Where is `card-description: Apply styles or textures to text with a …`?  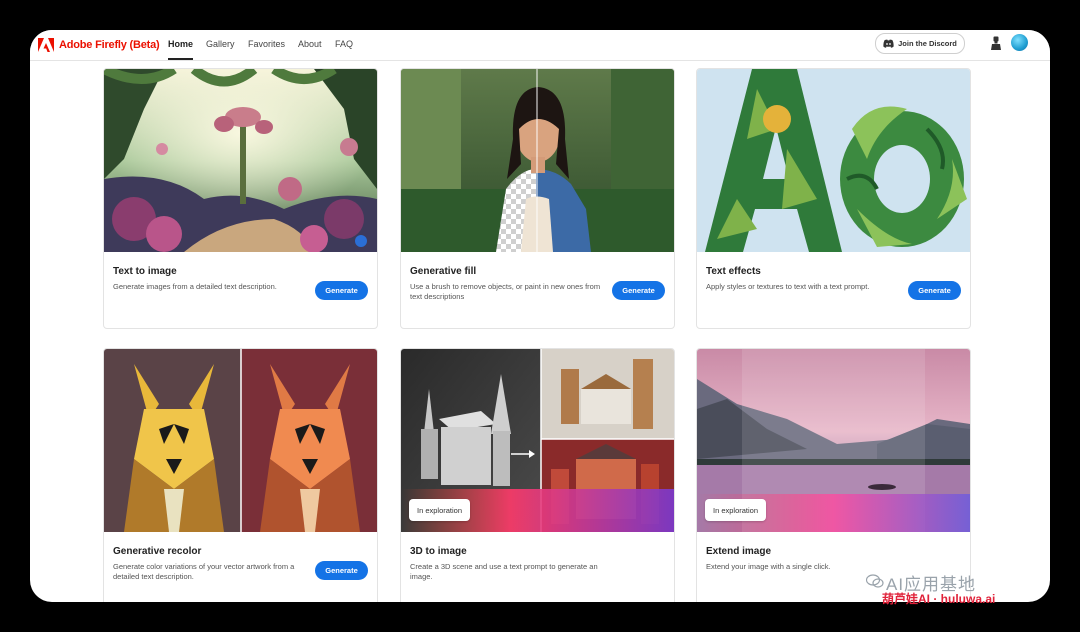
card-description: Apply styles or textures to text with a … is located at coordinates (788, 286).